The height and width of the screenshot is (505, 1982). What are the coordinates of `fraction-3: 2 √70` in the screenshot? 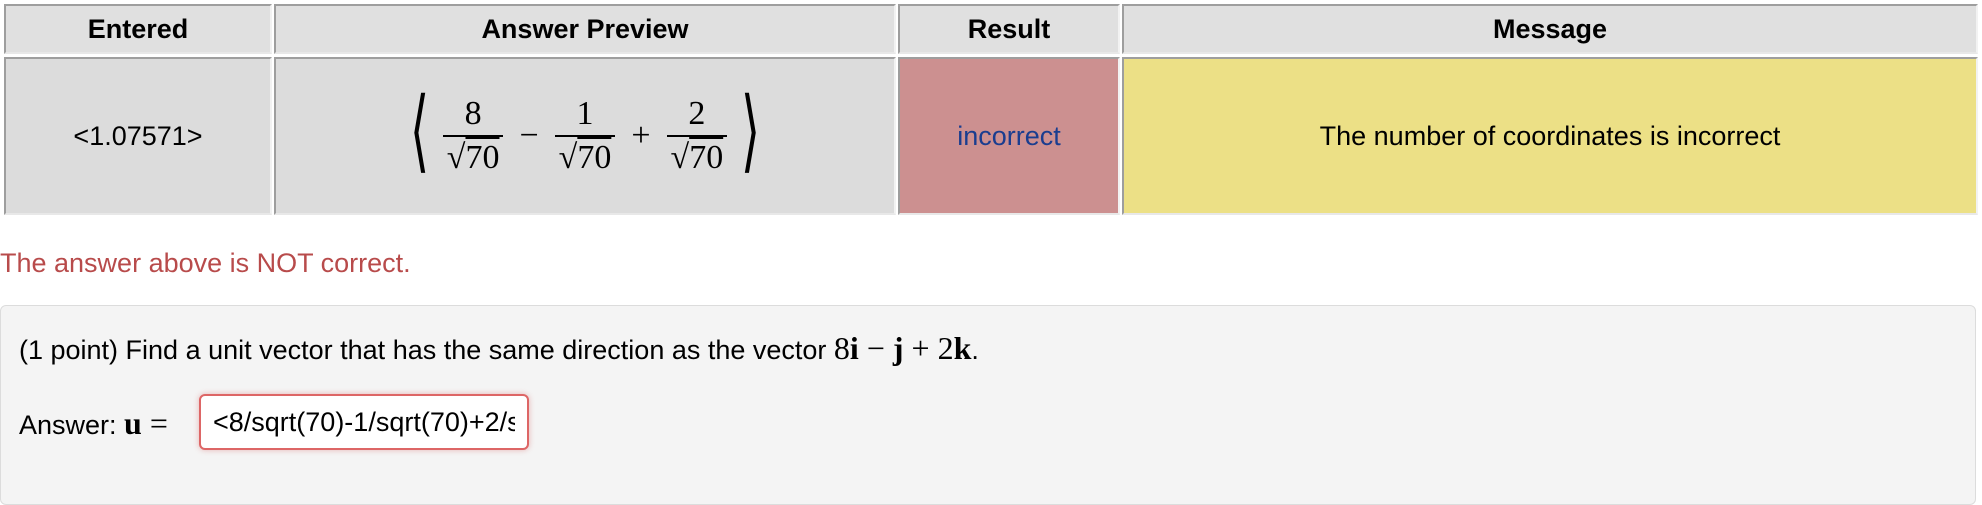 It's located at (697, 136).